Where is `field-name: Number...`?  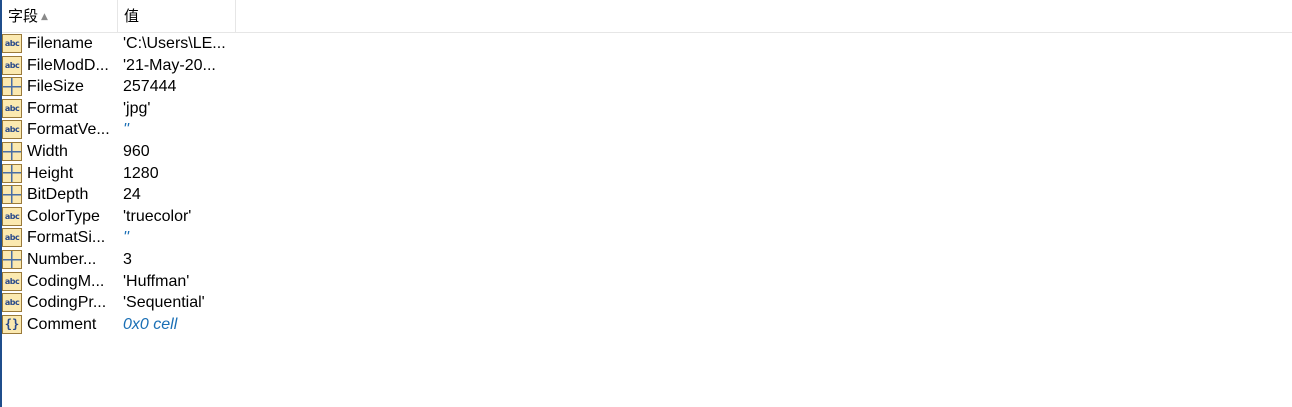
field-name: Number... is located at coordinates (61, 260).